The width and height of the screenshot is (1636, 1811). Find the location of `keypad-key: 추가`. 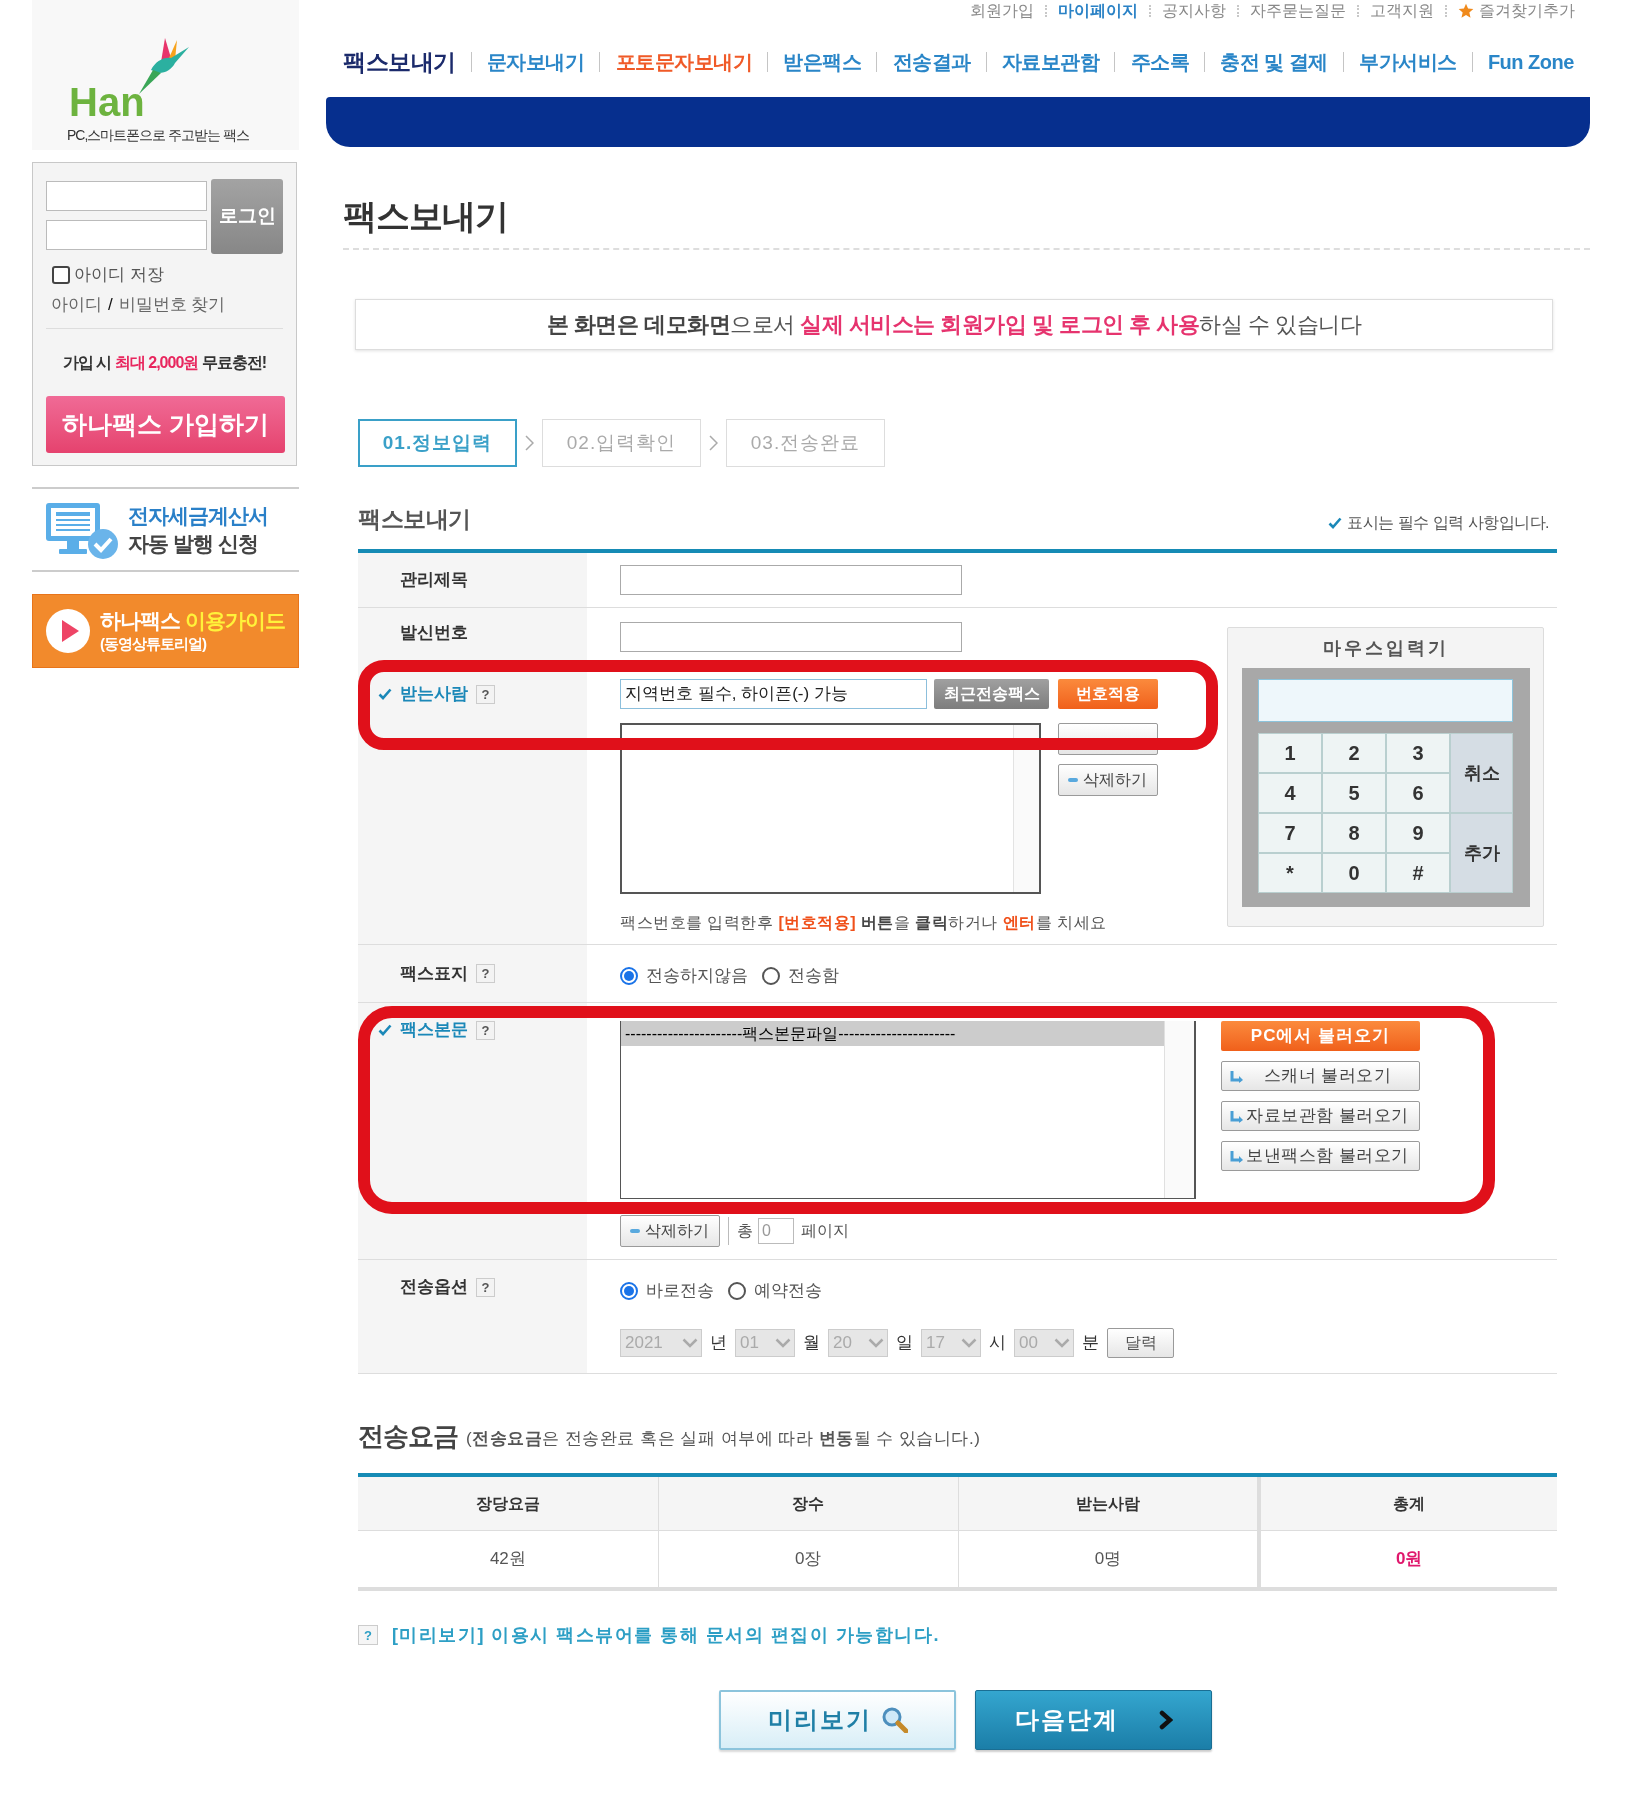

keypad-key: 추가 is located at coordinates (1481, 853).